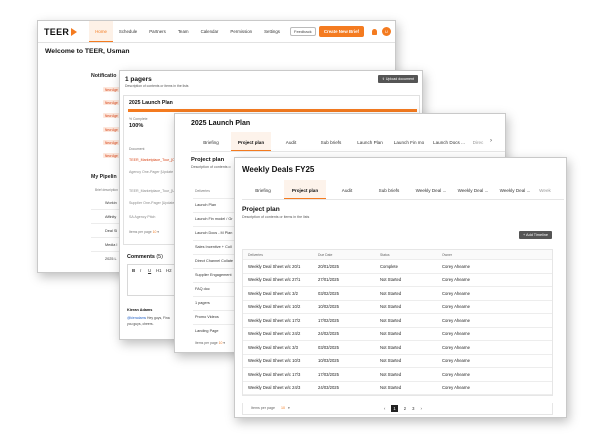 This screenshot has height=440, width=612. I want to click on nav-team: Team, so click(183, 31).